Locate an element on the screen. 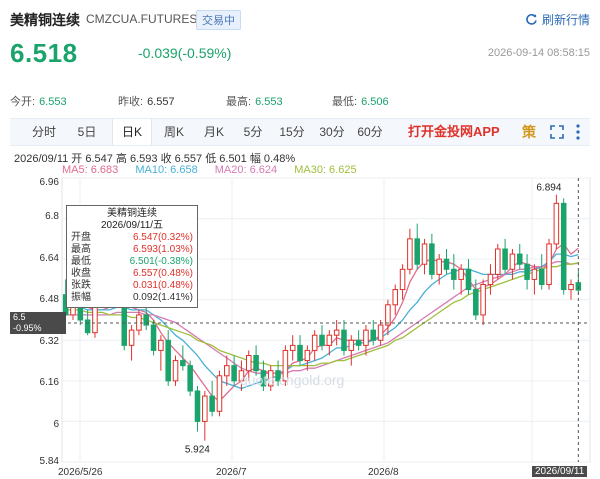 The width and height of the screenshot is (600, 479). tooltip-row-open: 开盘 6.547(0.32%) is located at coordinates (132, 238).